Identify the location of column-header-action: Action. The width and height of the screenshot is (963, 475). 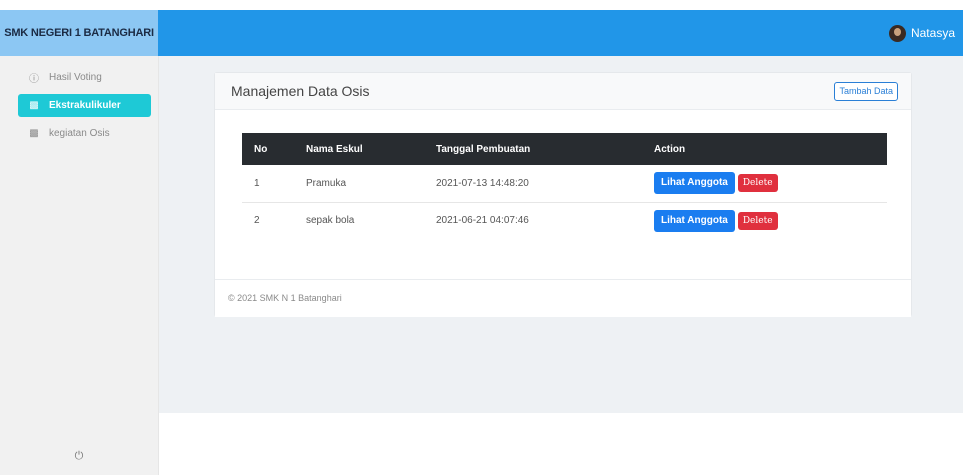
(670, 149).